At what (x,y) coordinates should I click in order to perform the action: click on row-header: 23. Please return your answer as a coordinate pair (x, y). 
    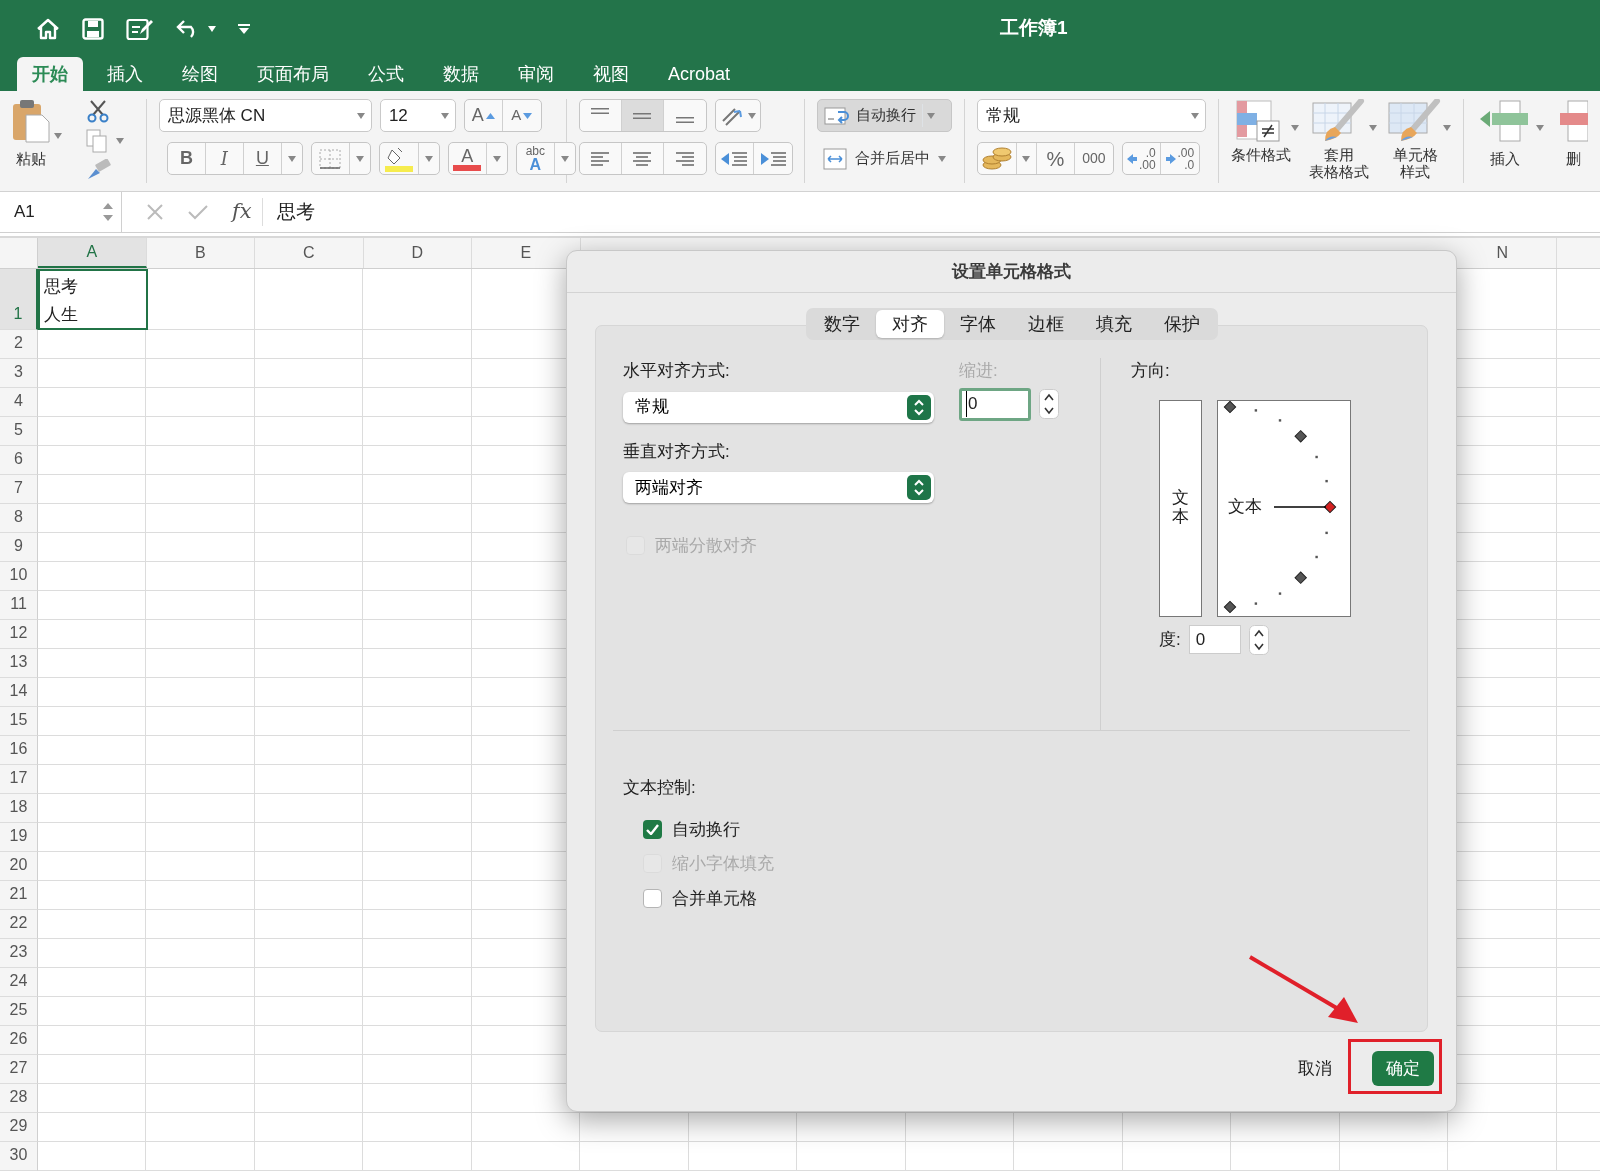
    Looking at the image, I should click on (19, 953).